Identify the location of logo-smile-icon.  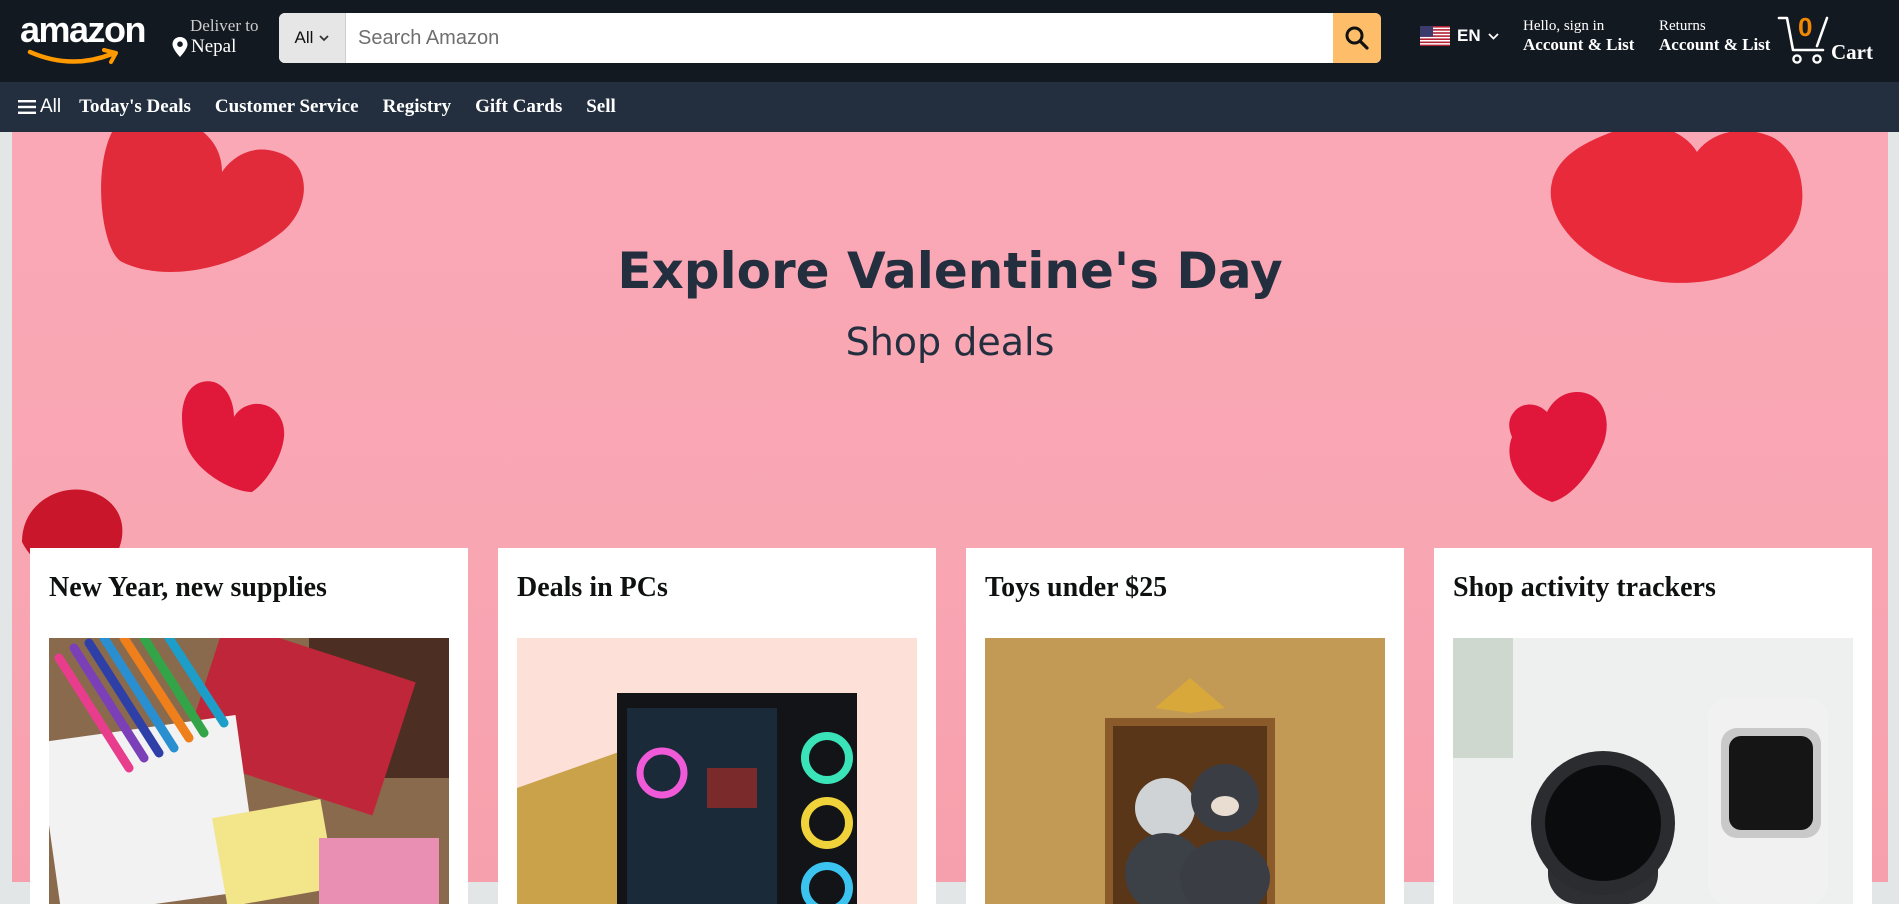
(72, 56).